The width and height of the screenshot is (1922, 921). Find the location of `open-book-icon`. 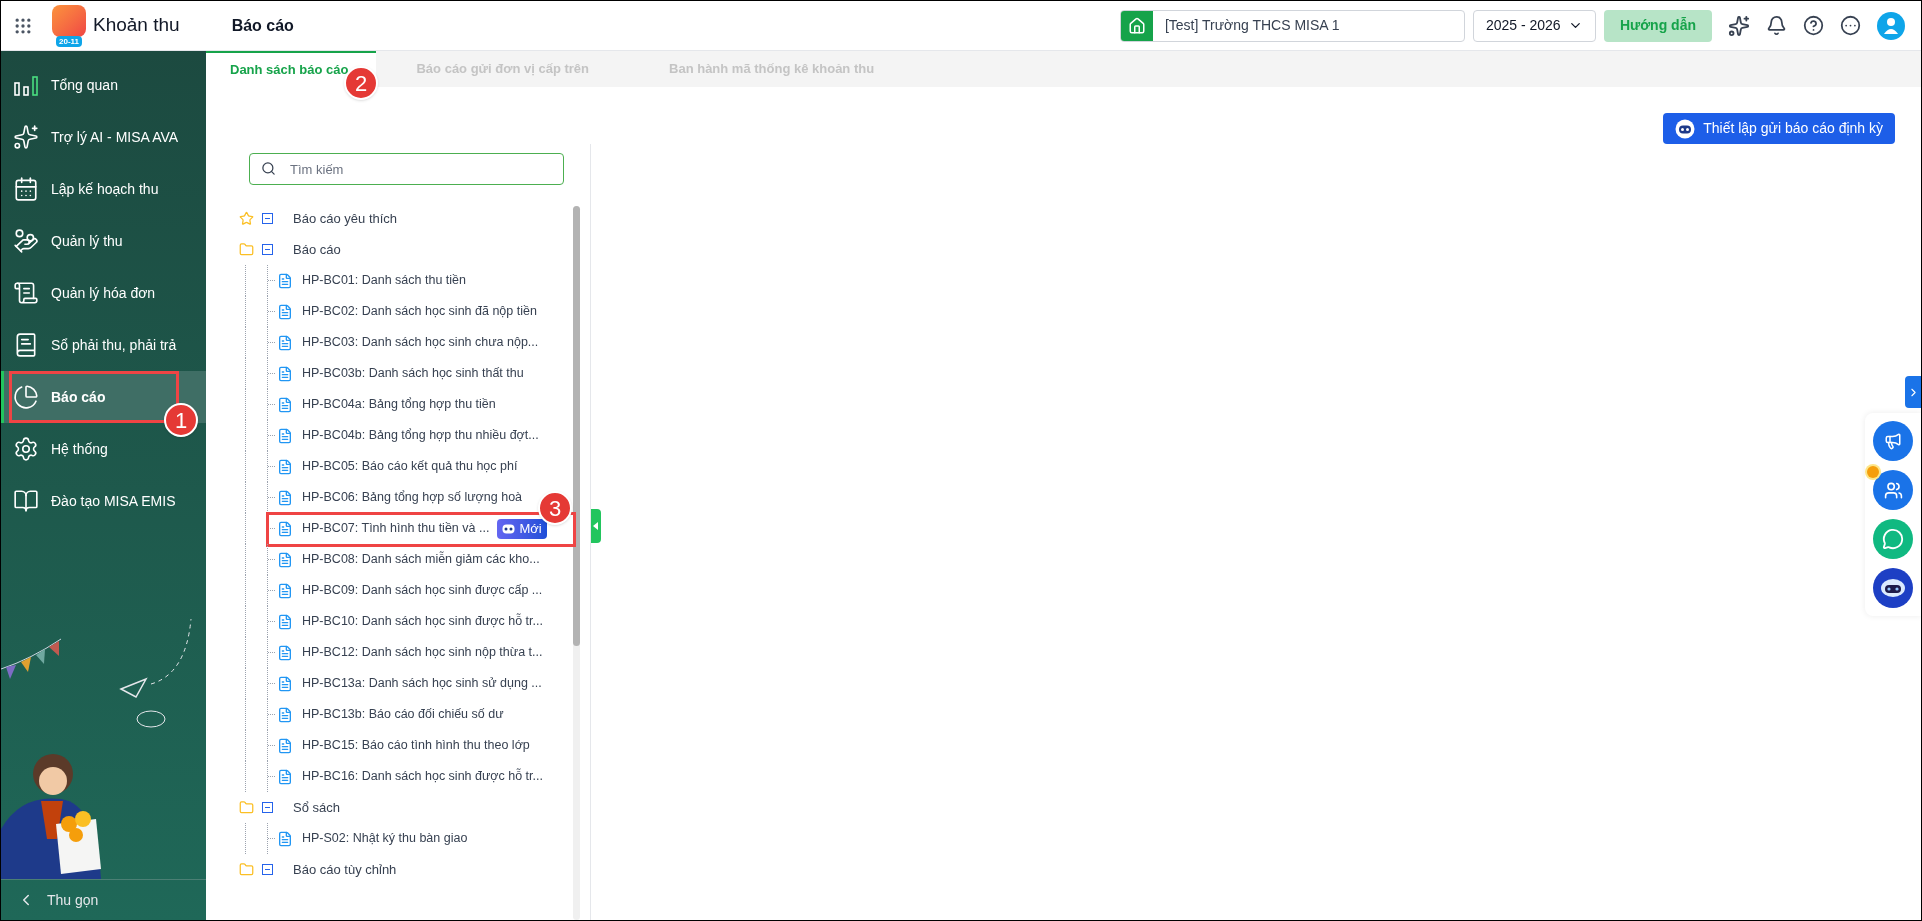

open-book-icon is located at coordinates (26, 501).